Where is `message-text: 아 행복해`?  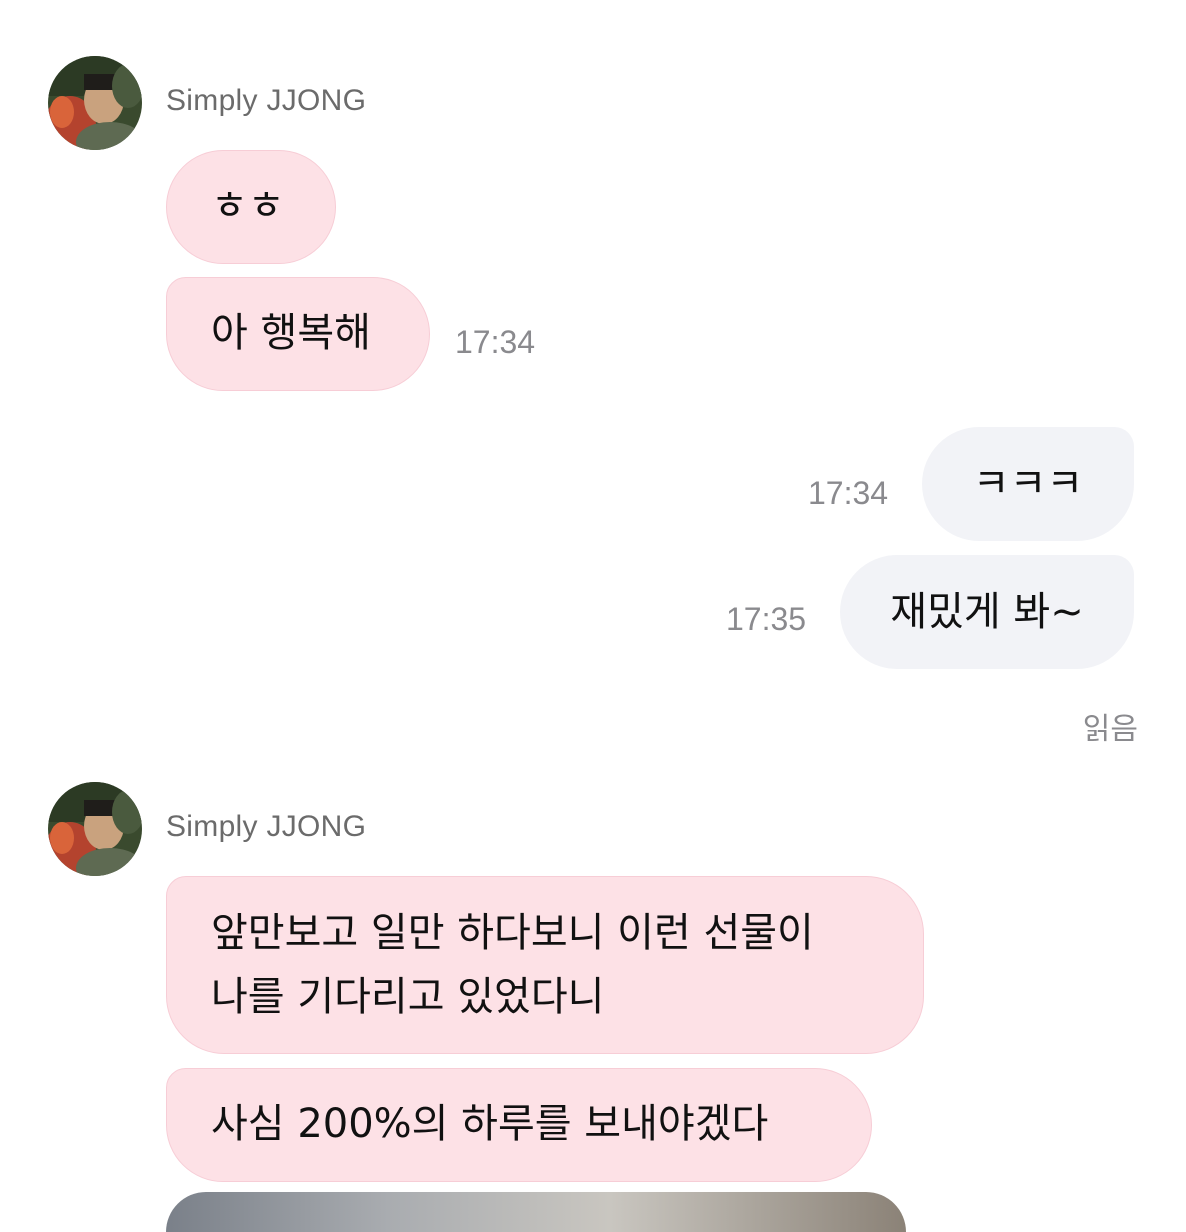
message-text: 아 행복해 is located at coordinates (291, 333).